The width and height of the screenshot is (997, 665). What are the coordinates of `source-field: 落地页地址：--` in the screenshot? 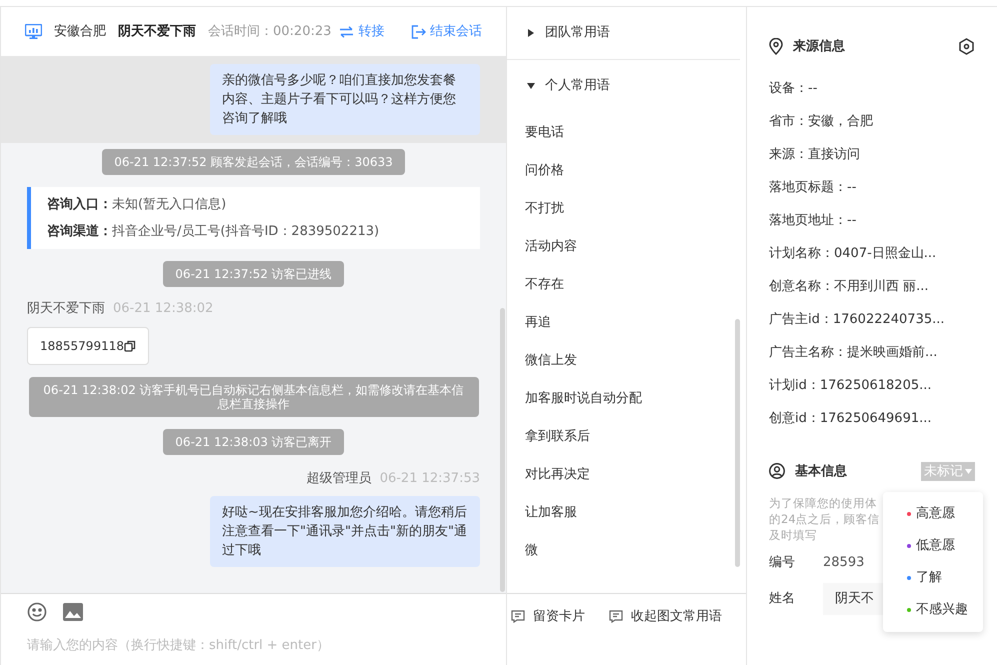 It's located at (872, 221).